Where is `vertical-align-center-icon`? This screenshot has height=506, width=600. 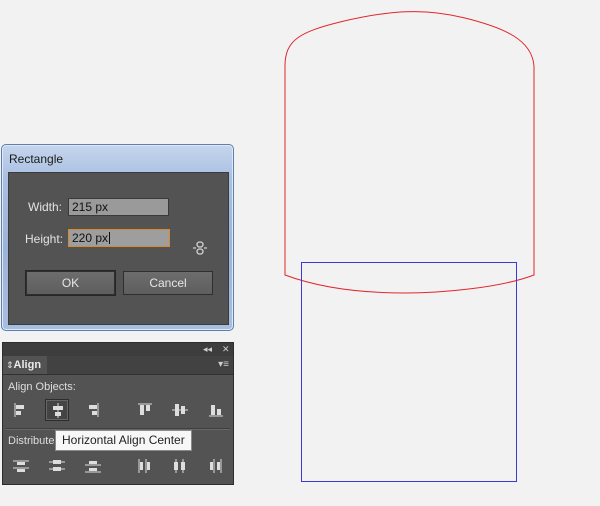
vertical-align-center-icon is located at coordinates (180, 410).